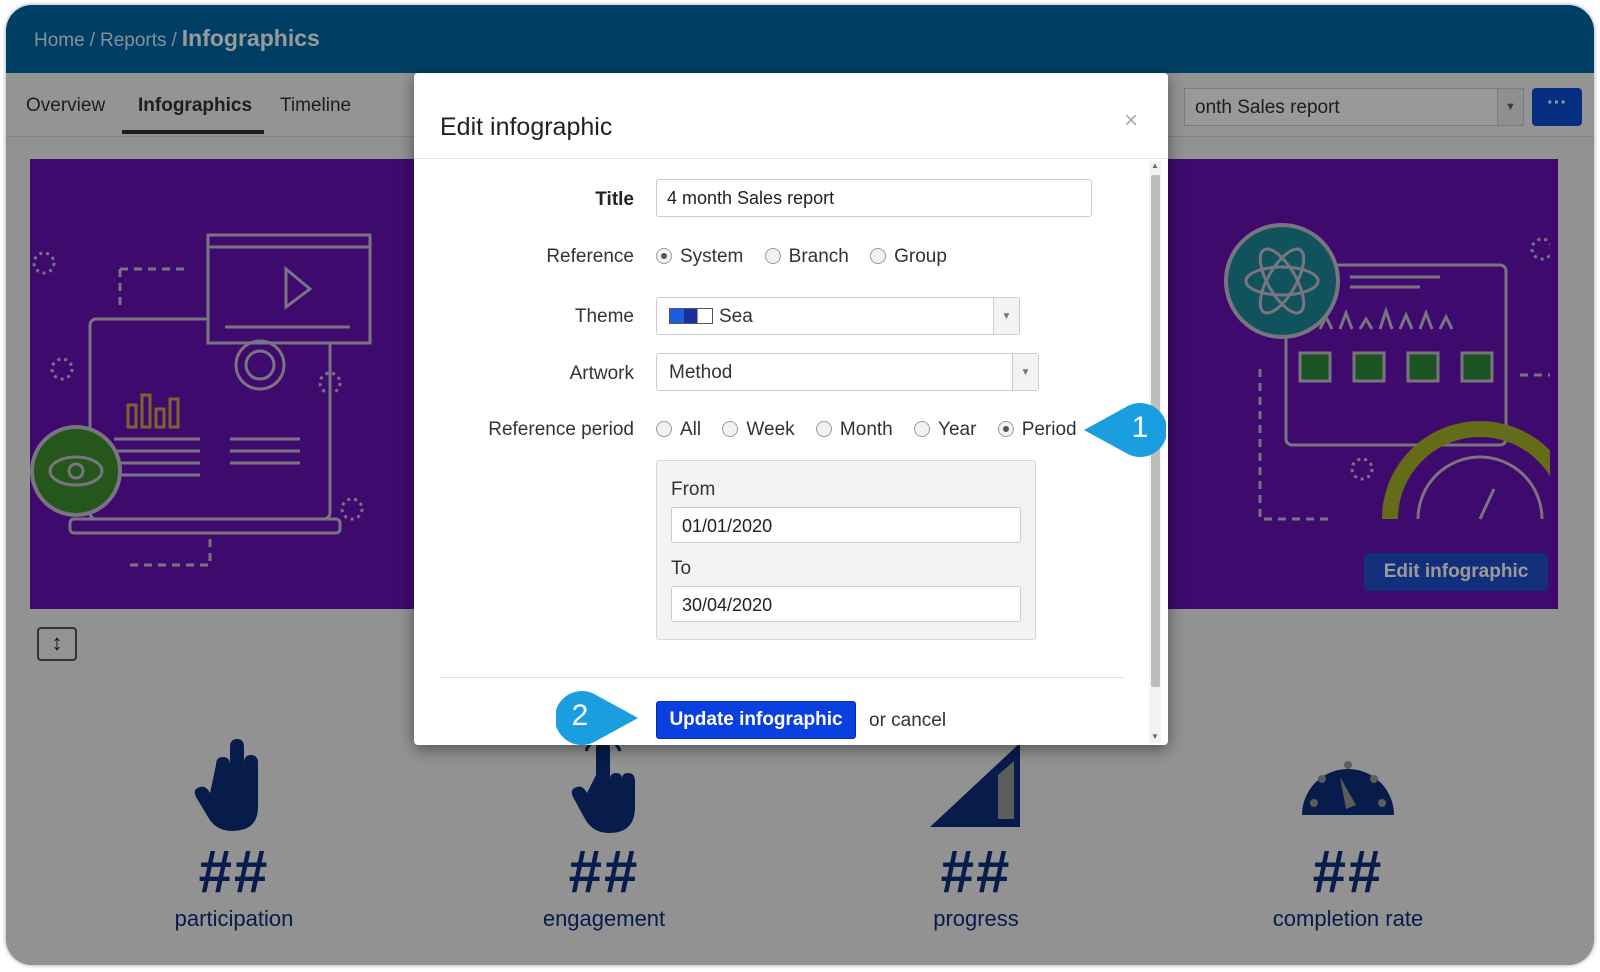 This screenshot has height=972, width=1600. I want to click on radio-label: Branch, so click(818, 256).